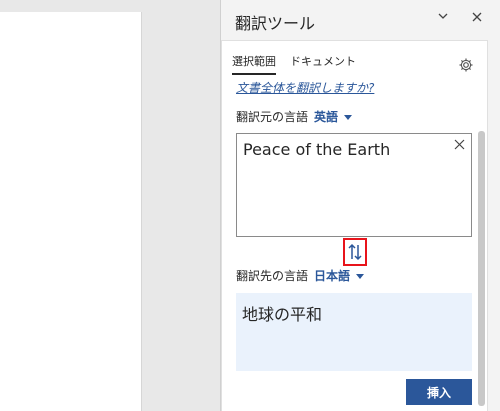  I want to click on translated-text: 地球の平和, so click(282, 314).